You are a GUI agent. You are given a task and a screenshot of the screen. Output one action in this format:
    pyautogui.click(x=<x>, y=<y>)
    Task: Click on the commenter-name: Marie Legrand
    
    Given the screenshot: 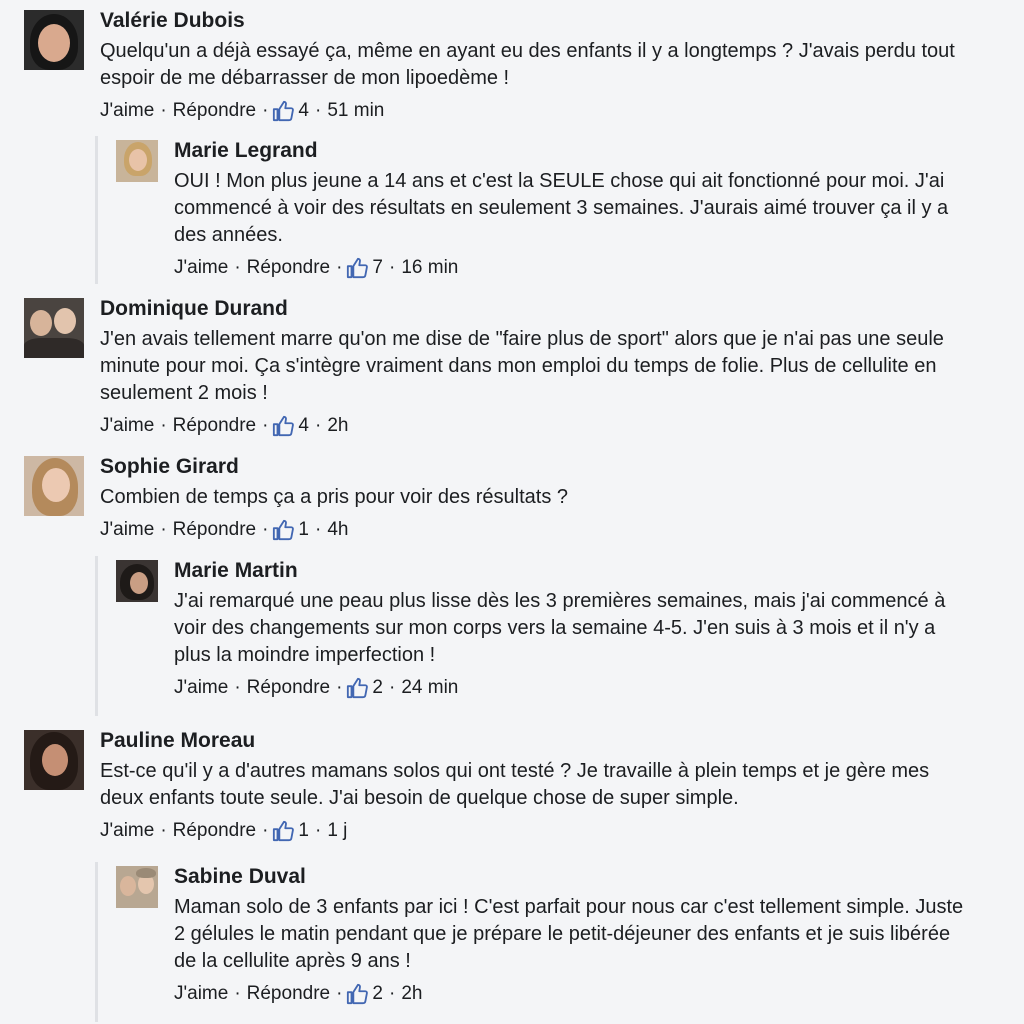 What is the action you would take?
    pyautogui.click(x=574, y=151)
    